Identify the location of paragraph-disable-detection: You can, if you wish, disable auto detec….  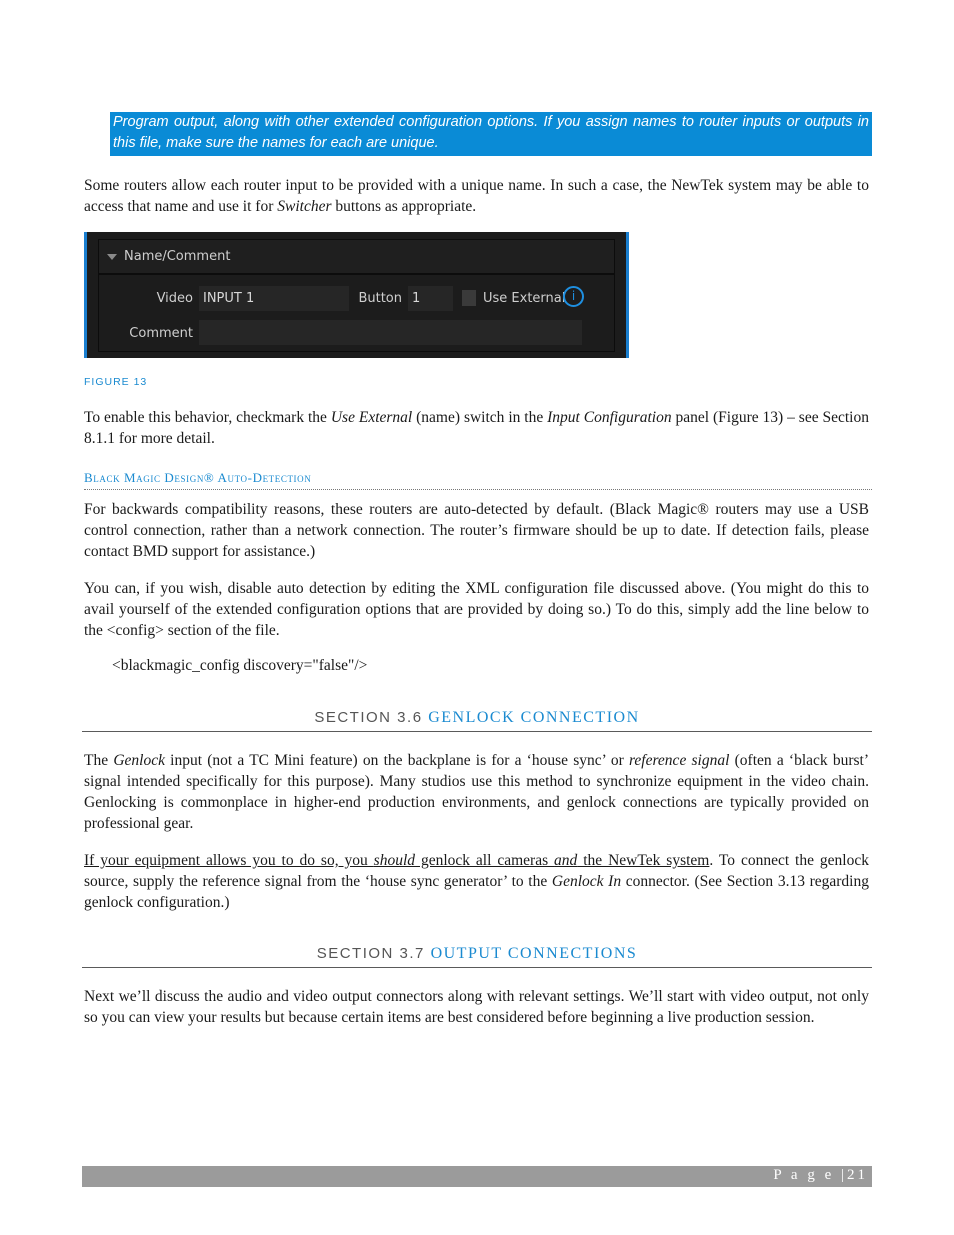
(476, 609).